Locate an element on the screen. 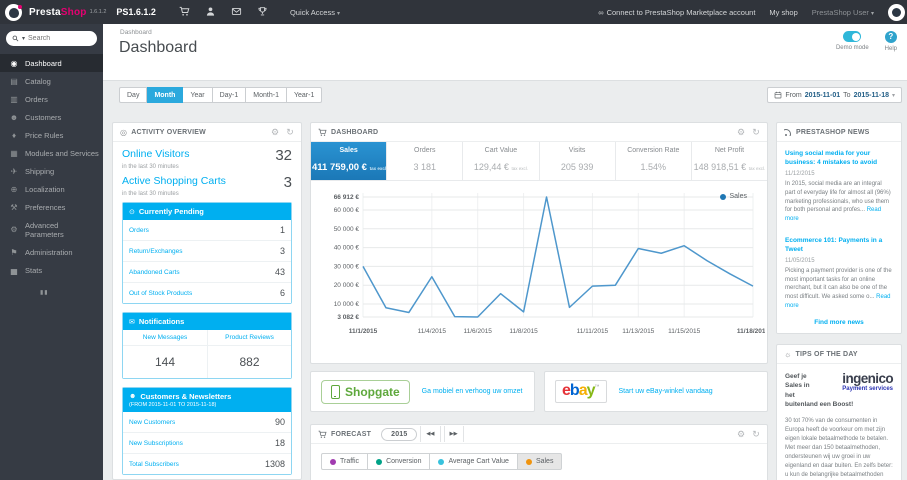 The image size is (907, 480). target-icon: ◎ is located at coordinates (124, 132).